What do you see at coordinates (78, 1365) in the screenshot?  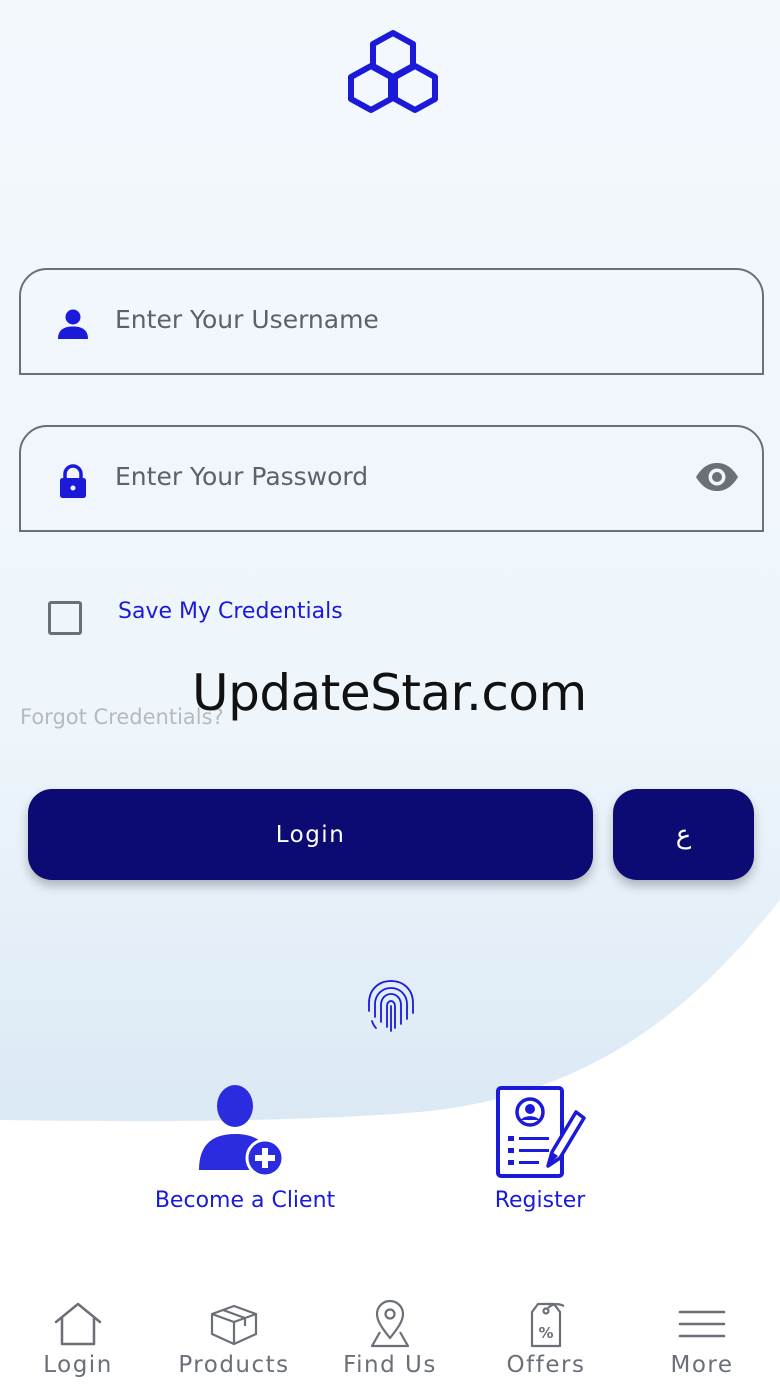 I see `nav-label-login: Login` at bounding box center [78, 1365].